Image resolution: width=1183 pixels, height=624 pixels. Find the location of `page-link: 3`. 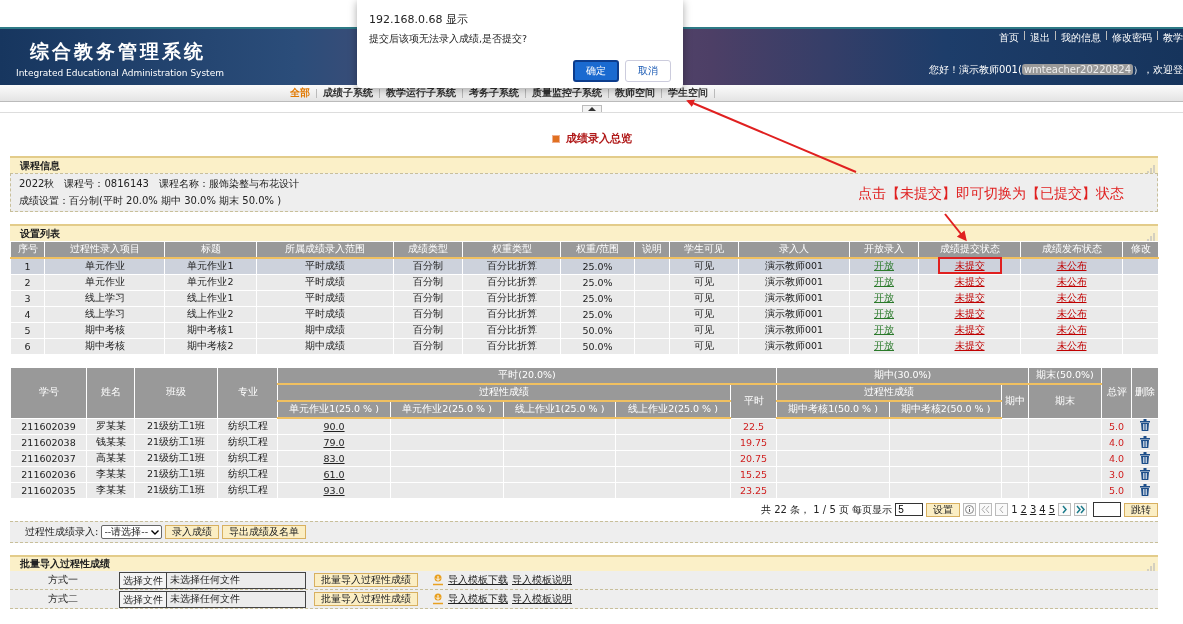

page-link: 3 is located at coordinates (1033, 509).